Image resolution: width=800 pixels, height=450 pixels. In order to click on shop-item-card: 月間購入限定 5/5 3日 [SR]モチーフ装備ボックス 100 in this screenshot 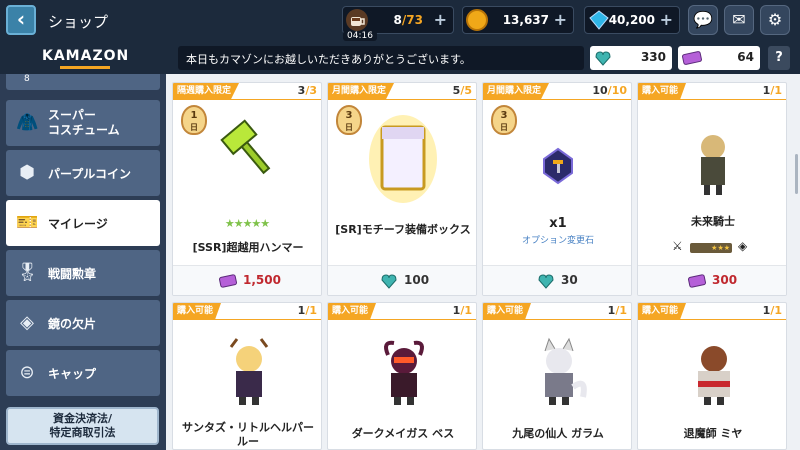, I will do `click(402, 189)`.